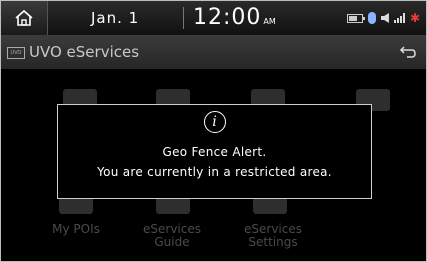 The height and width of the screenshot is (262, 427). Describe the element at coordinates (84, 52) in the screenshot. I see `page-title: UVO eServices` at that location.